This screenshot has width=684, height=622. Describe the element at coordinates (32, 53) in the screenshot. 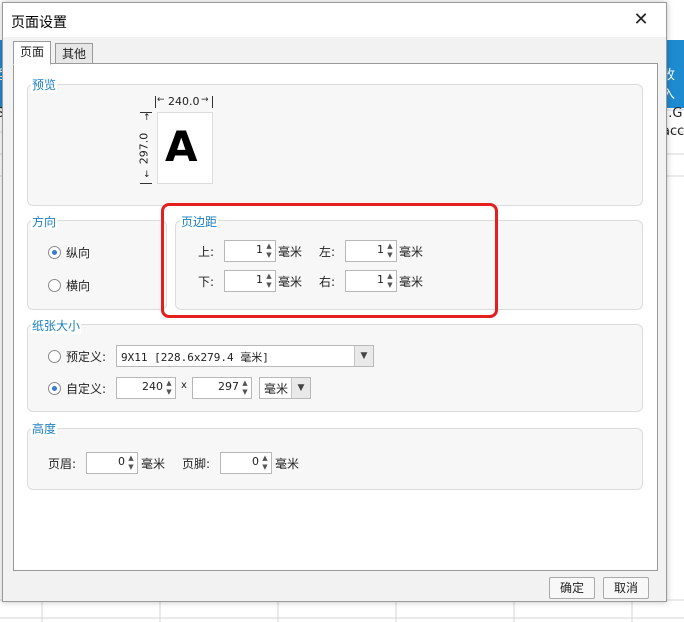

I see `tab-page: 页面` at that location.